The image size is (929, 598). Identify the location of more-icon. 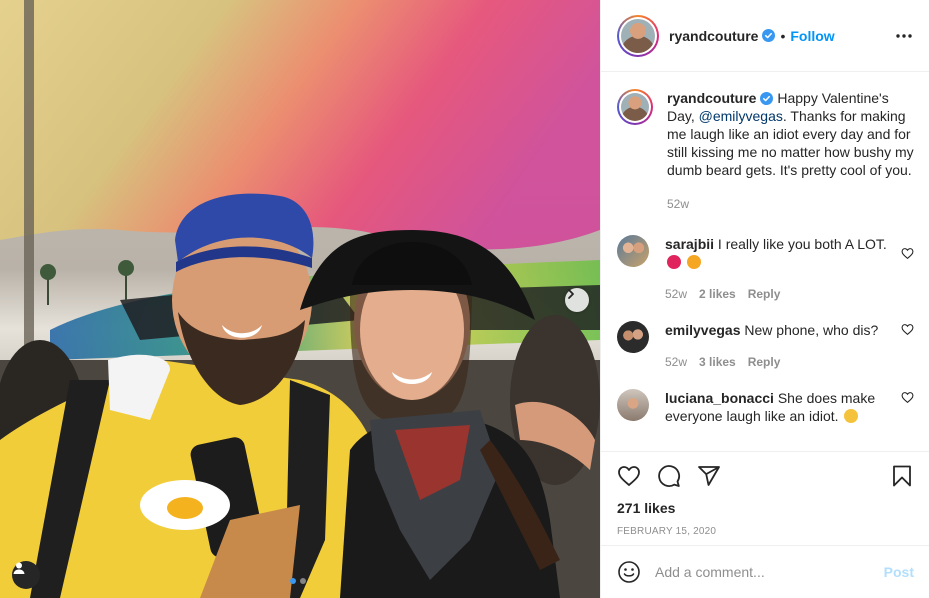
(904, 36).